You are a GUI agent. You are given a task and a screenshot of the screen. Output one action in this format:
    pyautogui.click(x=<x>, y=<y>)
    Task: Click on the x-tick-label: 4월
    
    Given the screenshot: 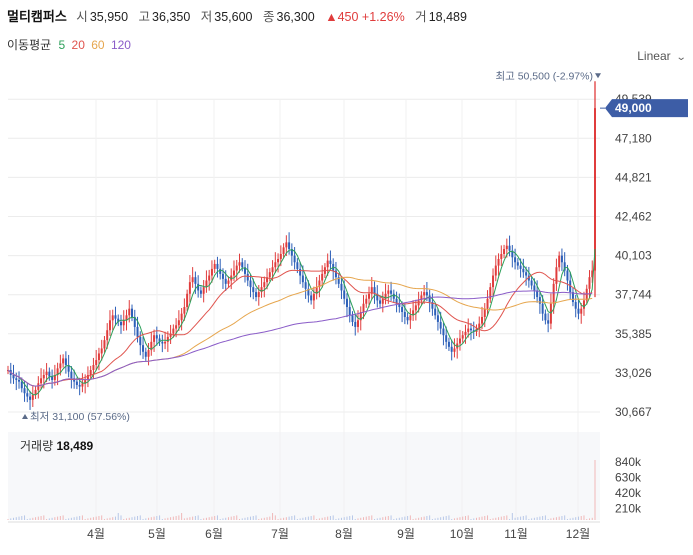 What is the action you would take?
    pyautogui.click(x=96, y=534)
    